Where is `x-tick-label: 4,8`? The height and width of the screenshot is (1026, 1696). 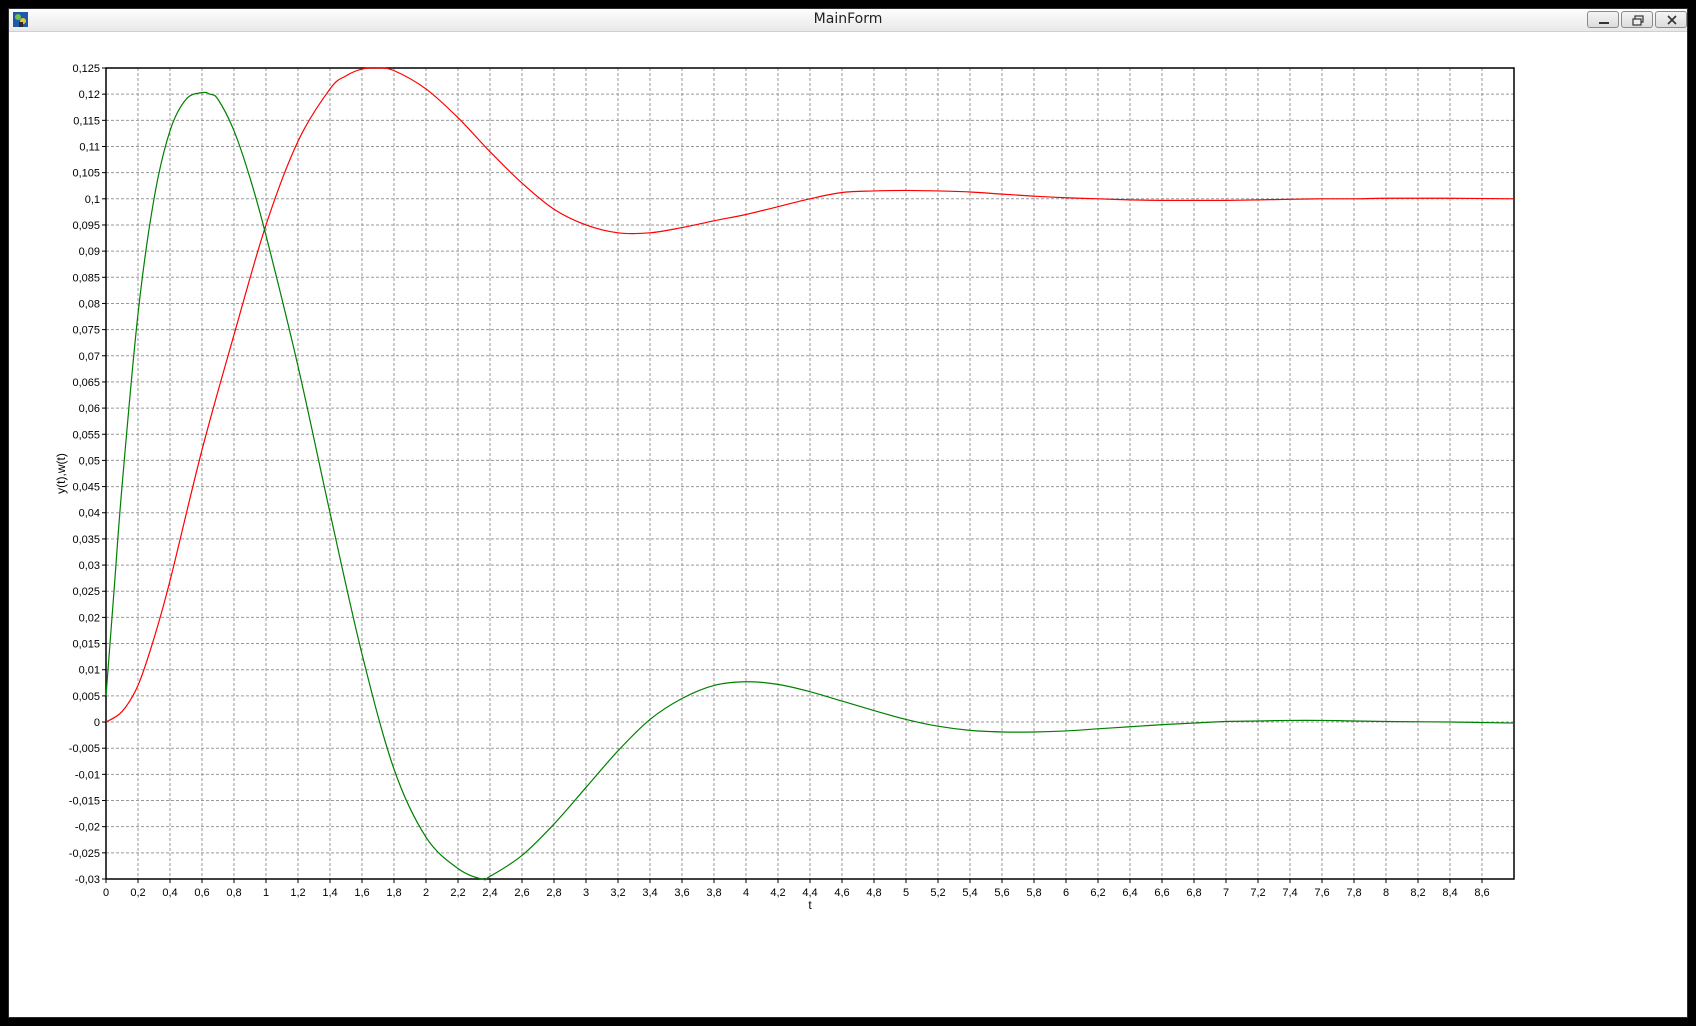
x-tick-label: 4,8 is located at coordinates (873, 893).